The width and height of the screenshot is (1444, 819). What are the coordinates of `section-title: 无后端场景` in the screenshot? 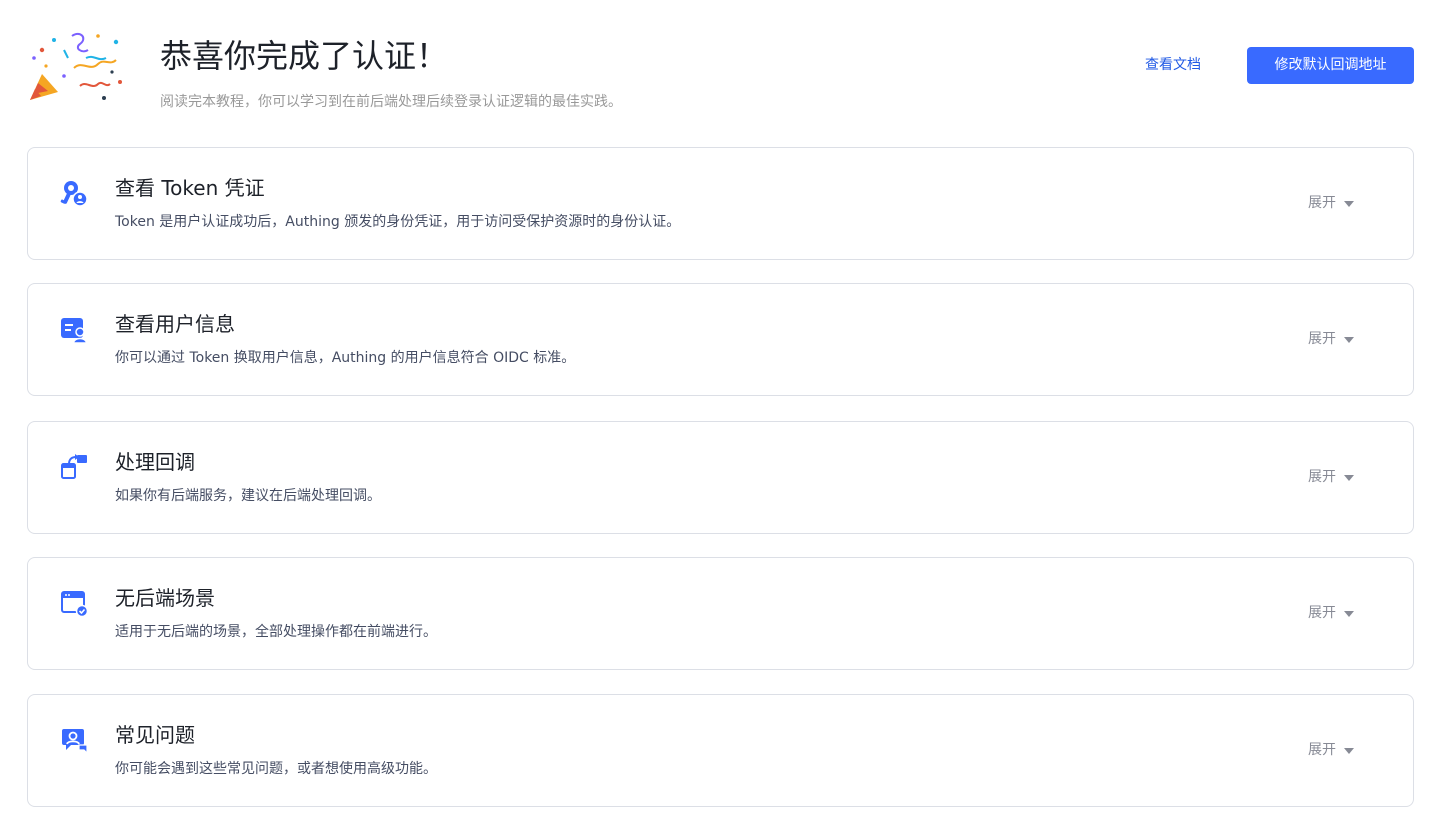 It's located at (165, 598).